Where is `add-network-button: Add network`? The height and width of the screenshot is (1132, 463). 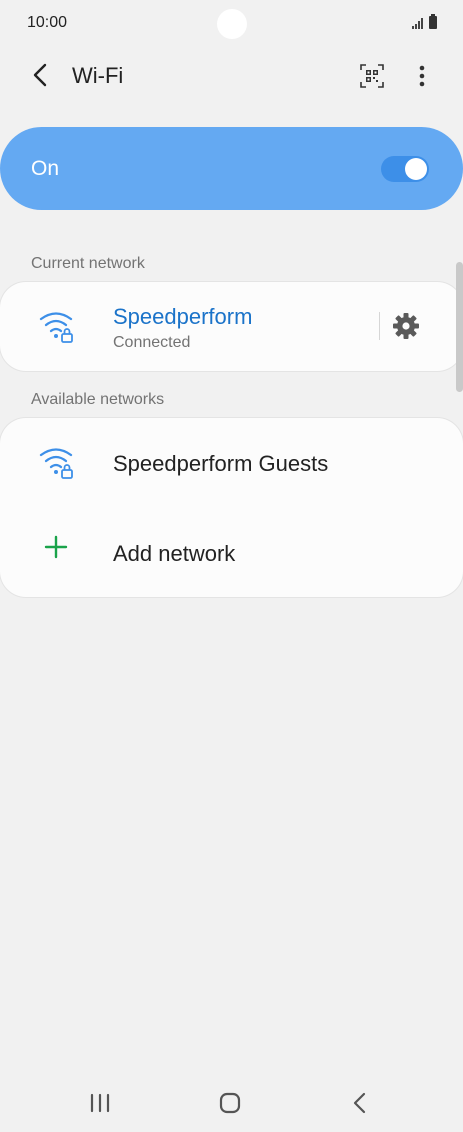
add-network-button: Add network is located at coordinates (231, 552).